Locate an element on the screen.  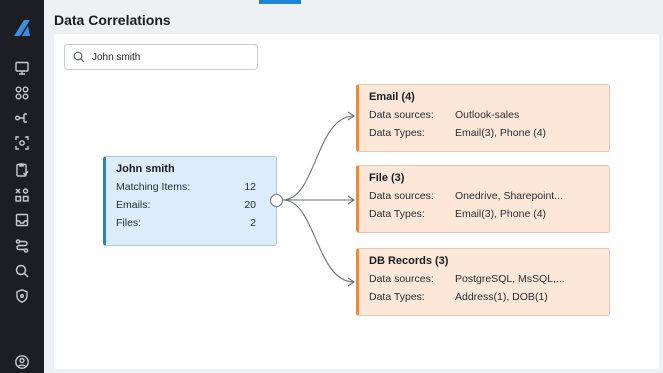
shapes-icon is located at coordinates (22, 195).